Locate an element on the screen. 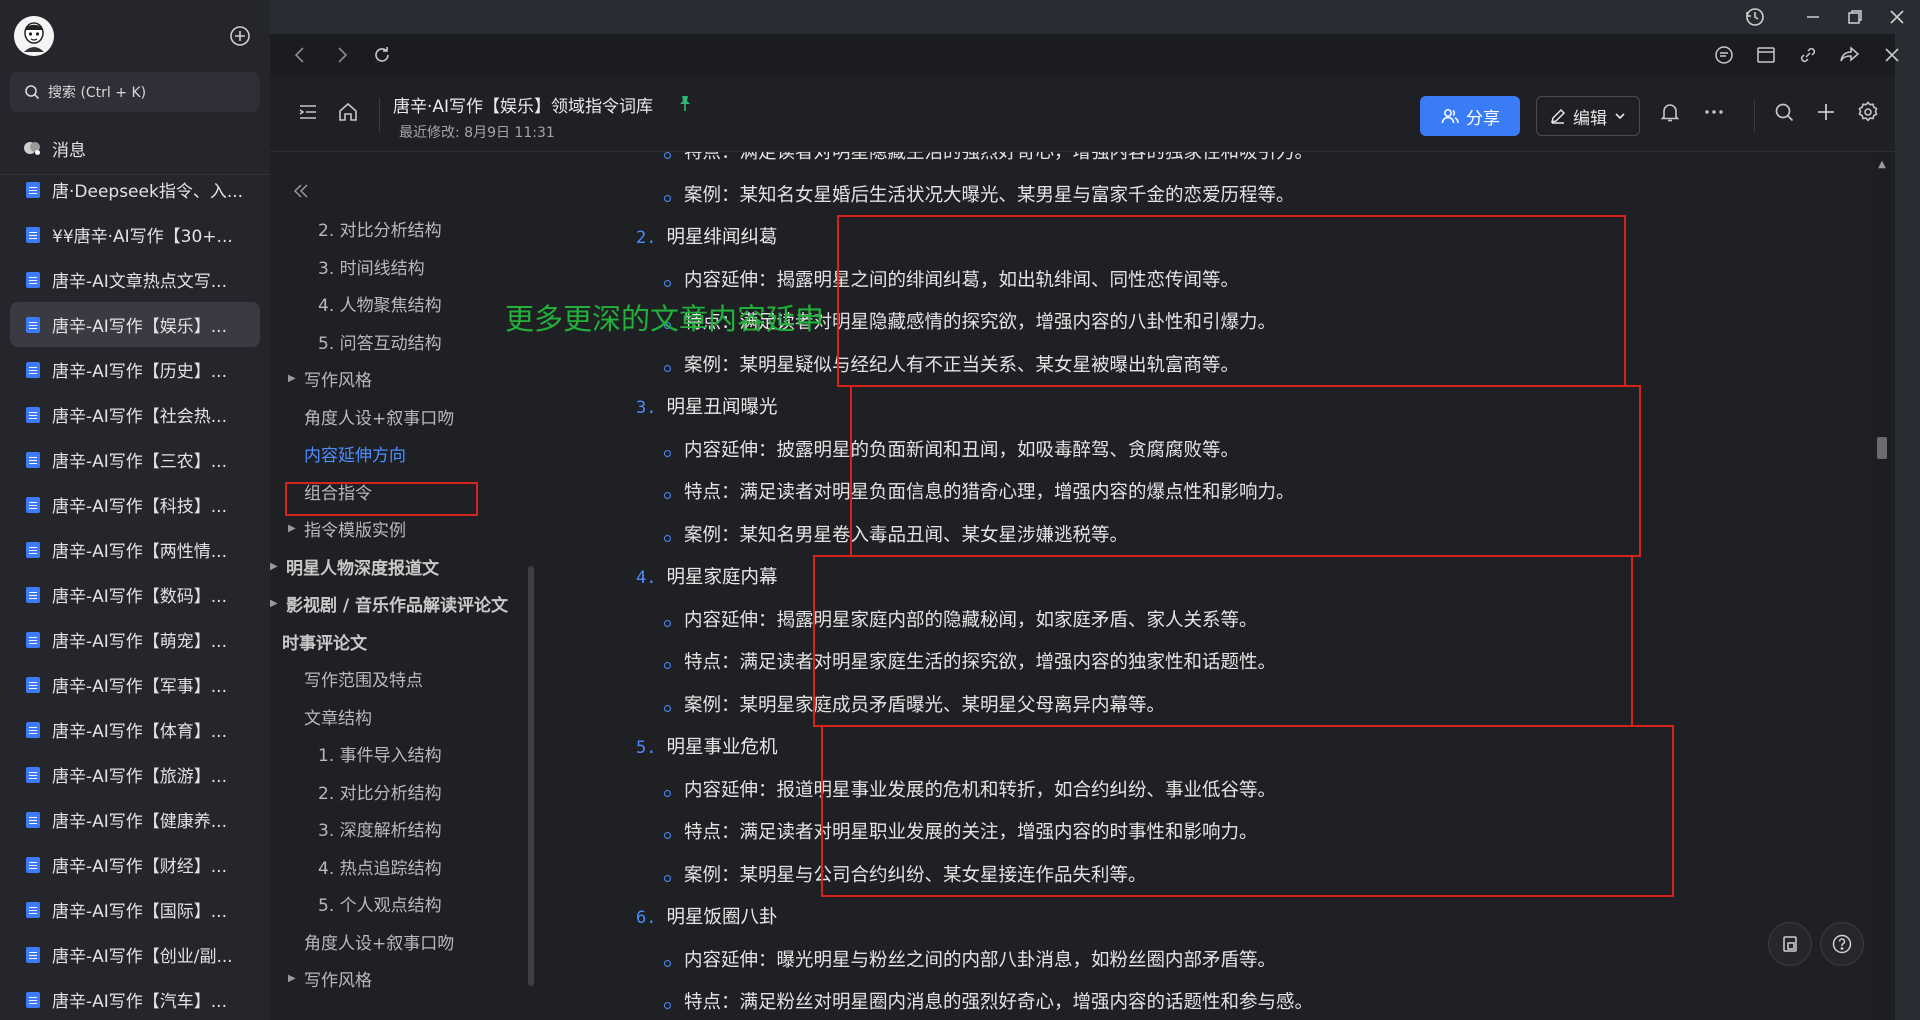 The height and width of the screenshot is (1020, 1920). section-heading: 4. 明星家庭内幕 is located at coordinates (707, 576).